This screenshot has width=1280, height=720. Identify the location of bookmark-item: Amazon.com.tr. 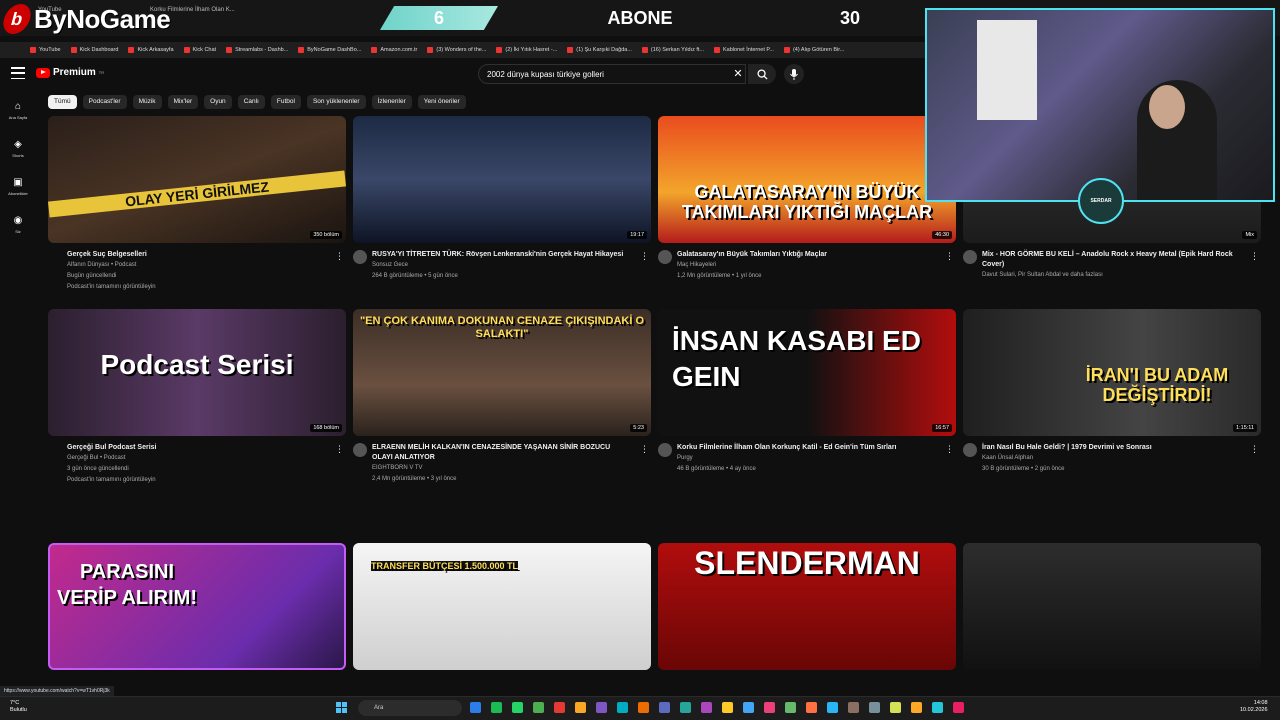
(394, 50).